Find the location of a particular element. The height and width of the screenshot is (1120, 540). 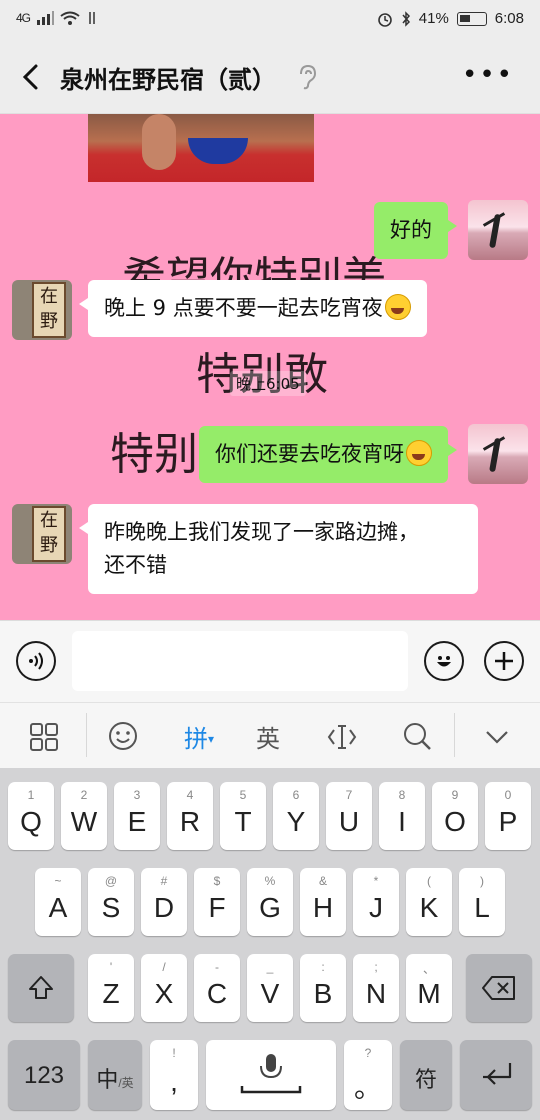

emoji-button is located at coordinates (444, 661).